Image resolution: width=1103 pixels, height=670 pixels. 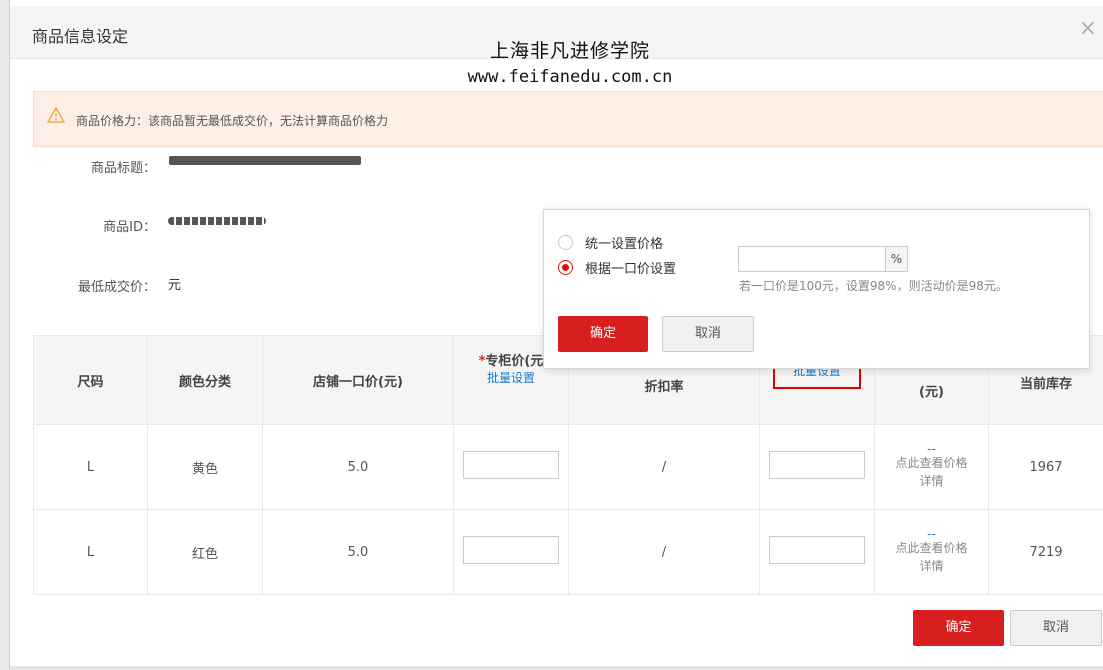 I want to click on option-uniform-price: 统一设置价格, so click(x=610, y=242).